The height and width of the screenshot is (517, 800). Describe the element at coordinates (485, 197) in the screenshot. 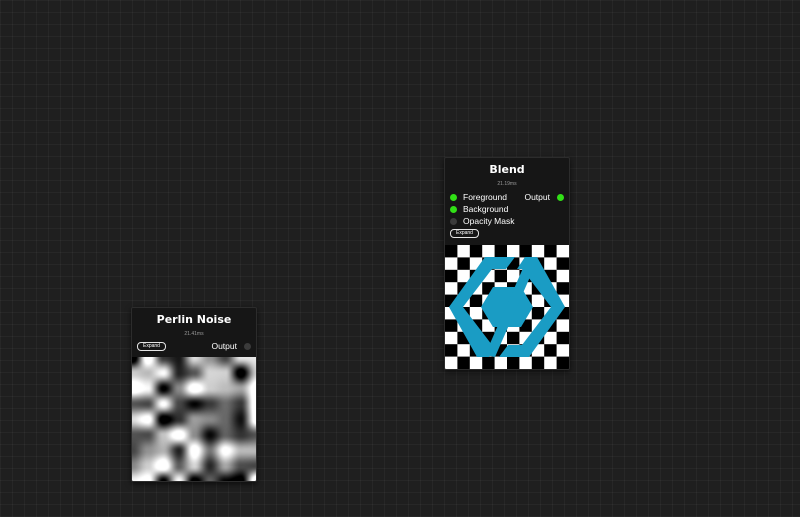

I see `foreground-input-label: Foreground` at that location.